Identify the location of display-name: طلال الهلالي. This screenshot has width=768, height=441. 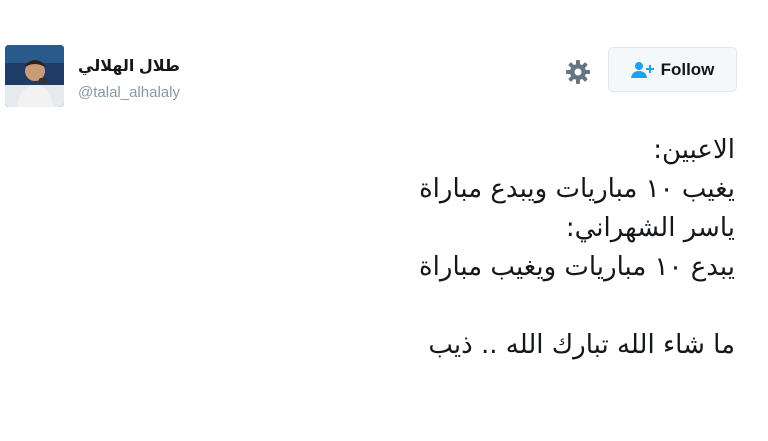
(129, 67).